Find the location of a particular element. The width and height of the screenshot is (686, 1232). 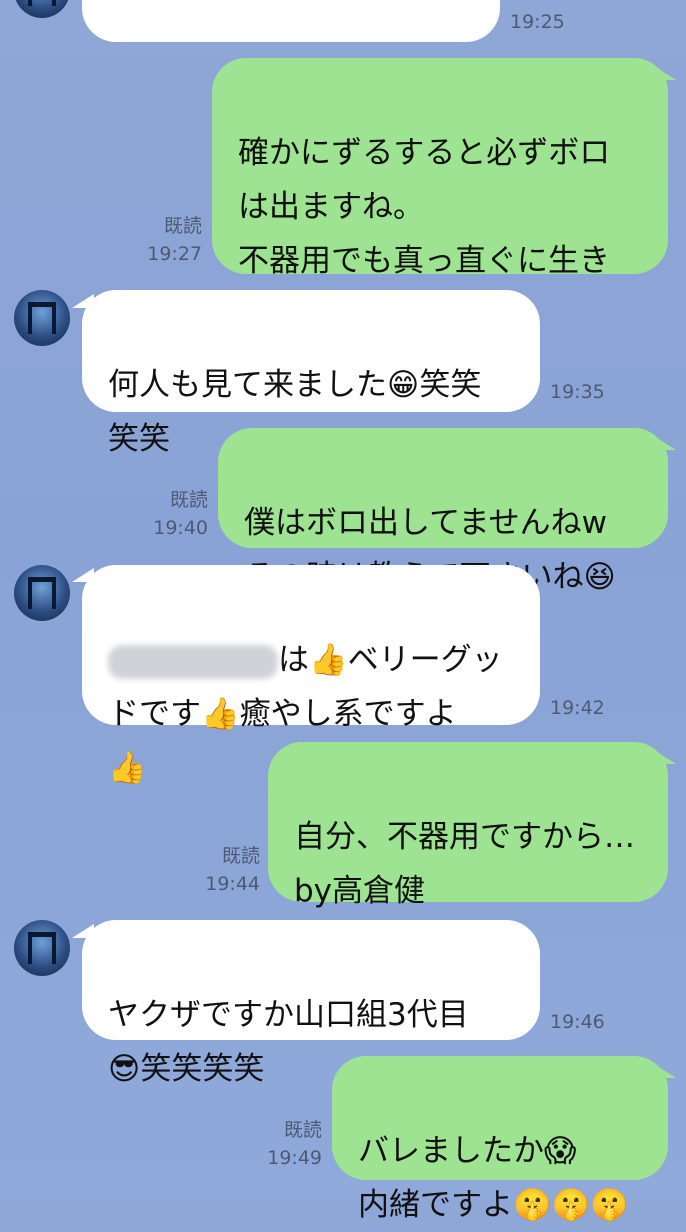

message-bubble-incoming: あと で す が 台 ありがとう😱 is located at coordinates (307, 21).